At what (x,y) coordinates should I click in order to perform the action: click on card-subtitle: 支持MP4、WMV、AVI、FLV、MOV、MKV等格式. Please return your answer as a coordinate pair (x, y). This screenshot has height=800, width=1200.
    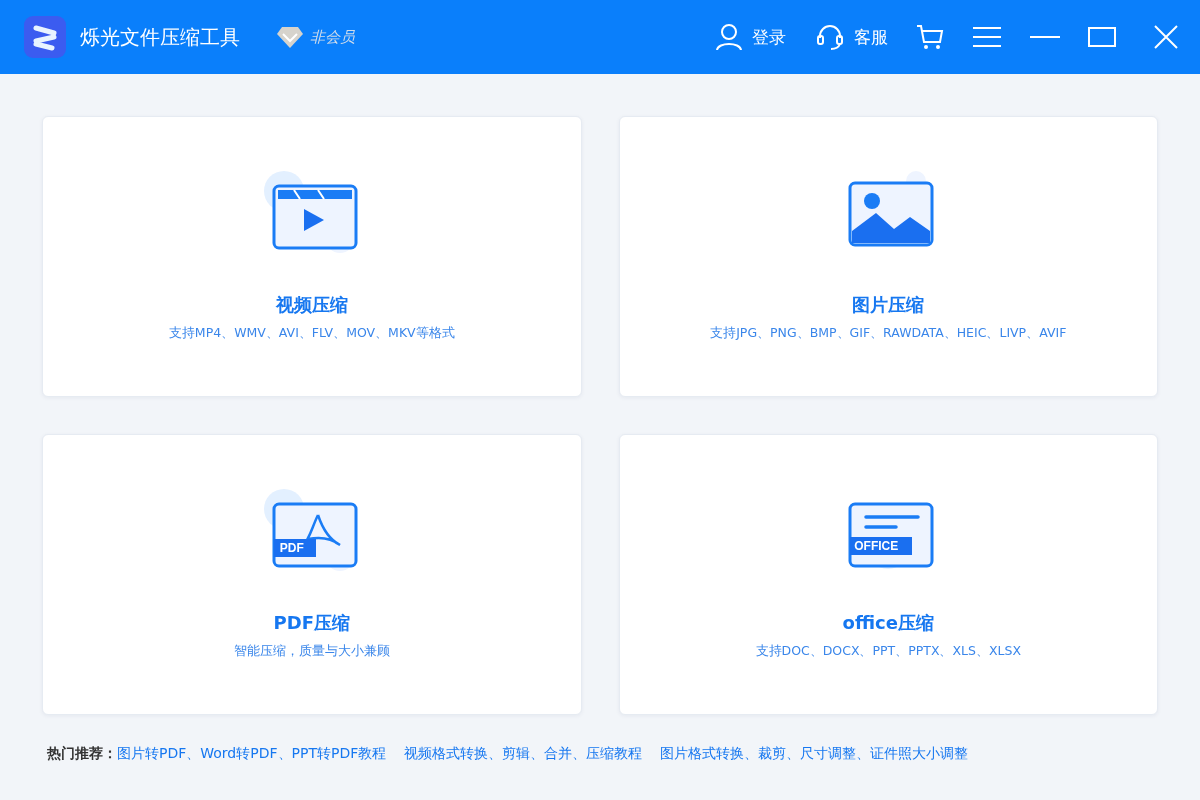
    Looking at the image, I should click on (311, 333).